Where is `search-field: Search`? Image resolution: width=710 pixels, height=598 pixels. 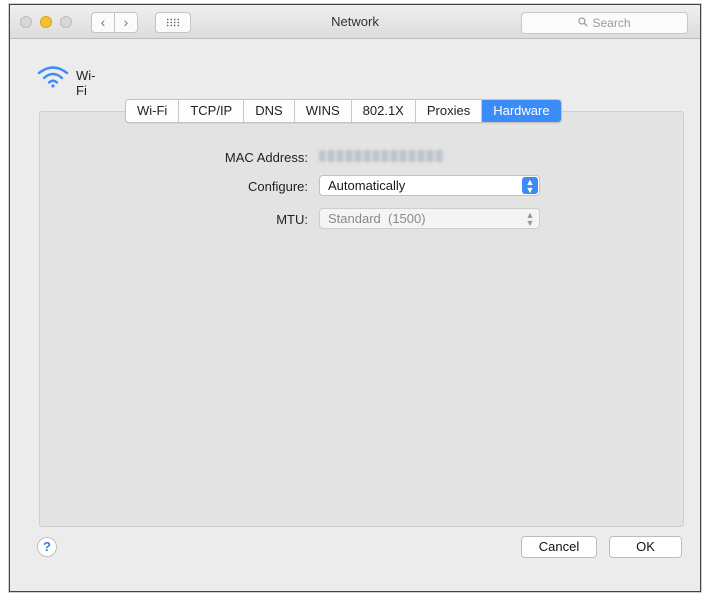
search-field: Search is located at coordinates (604, 23).